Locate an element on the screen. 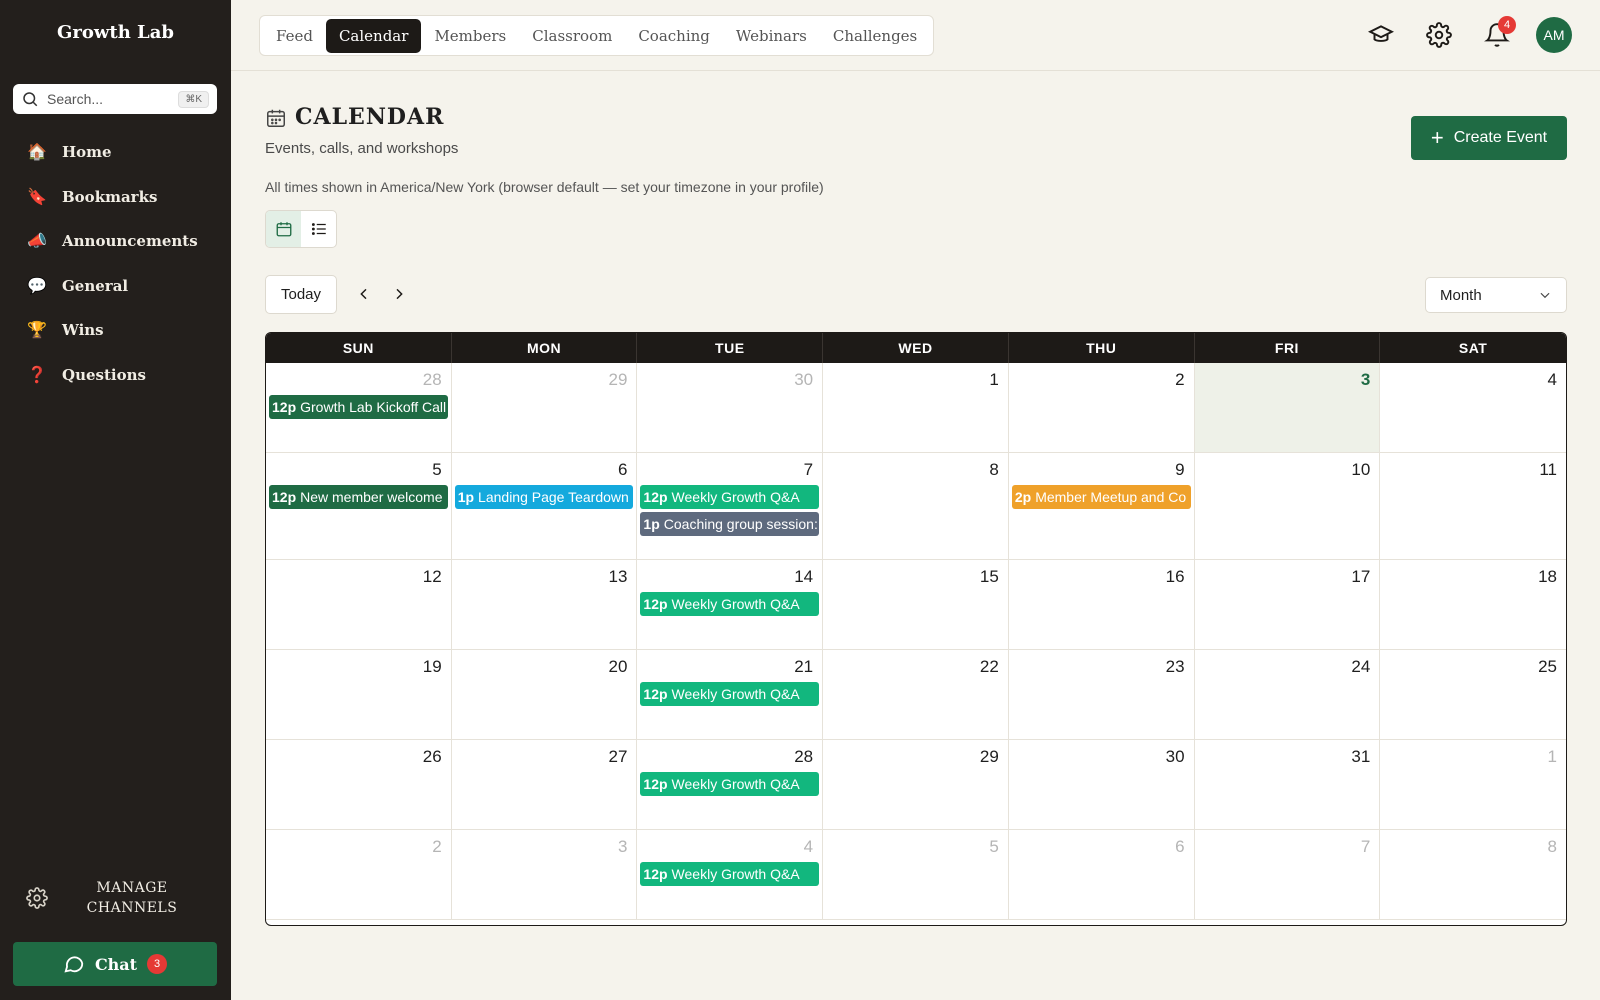 This screenshot has height=1000, width=1600. calendar-icon is located at coordinates (283, 229).